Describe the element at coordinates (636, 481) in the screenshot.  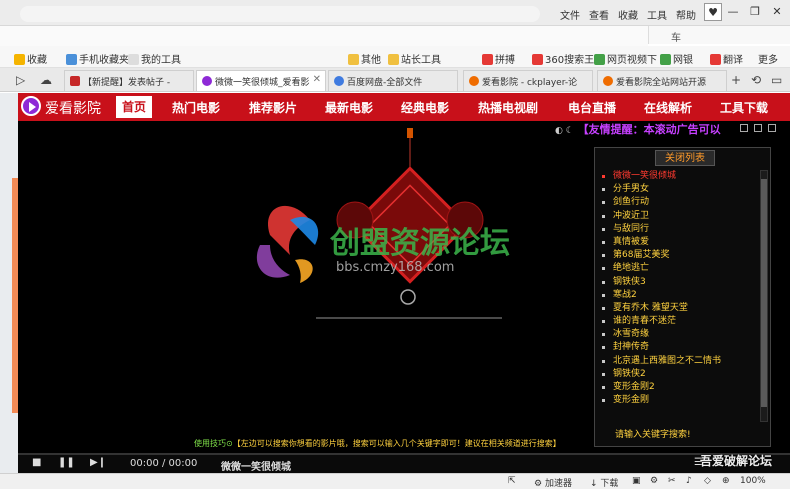
I see `panel-icon: ▣` at that location.